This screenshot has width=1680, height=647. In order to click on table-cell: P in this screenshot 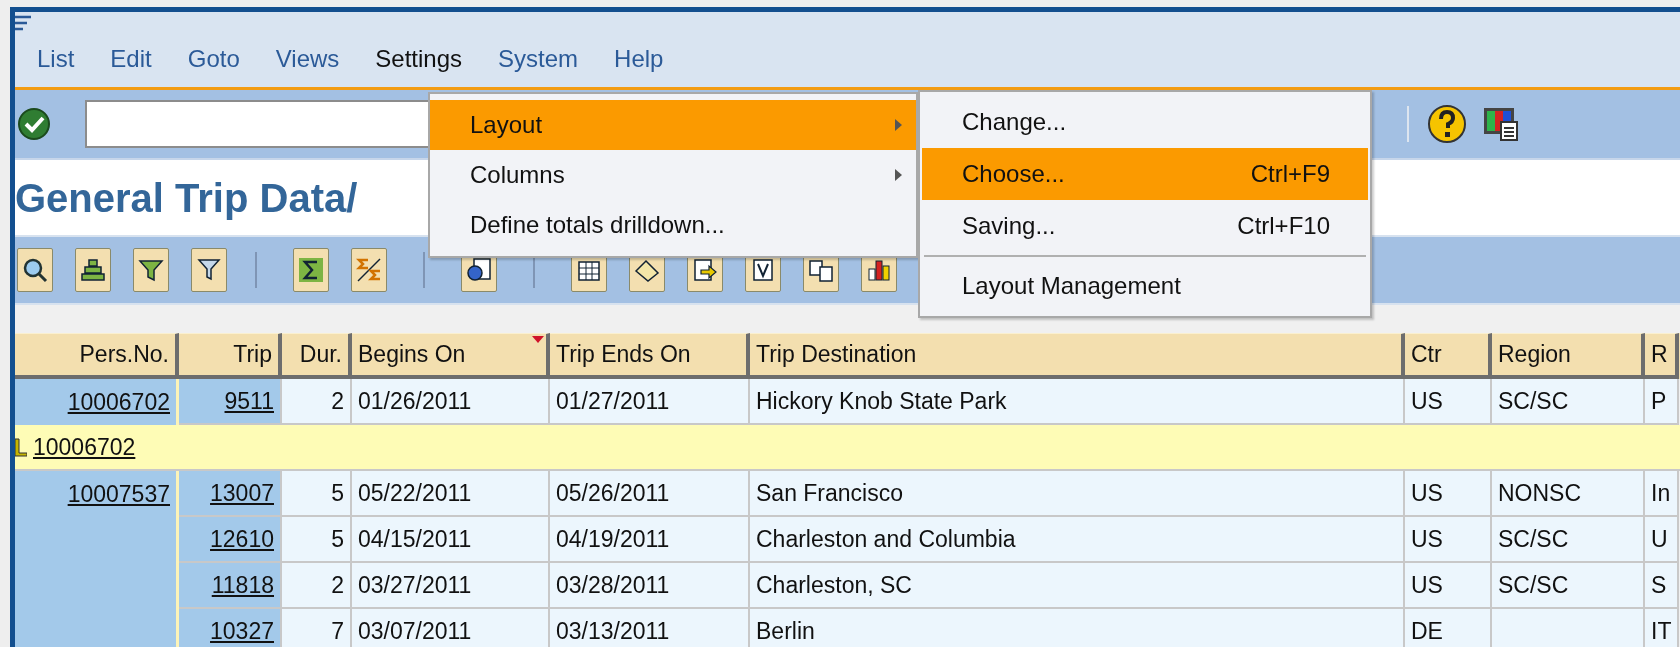, I will do `click(1662, 402)`.